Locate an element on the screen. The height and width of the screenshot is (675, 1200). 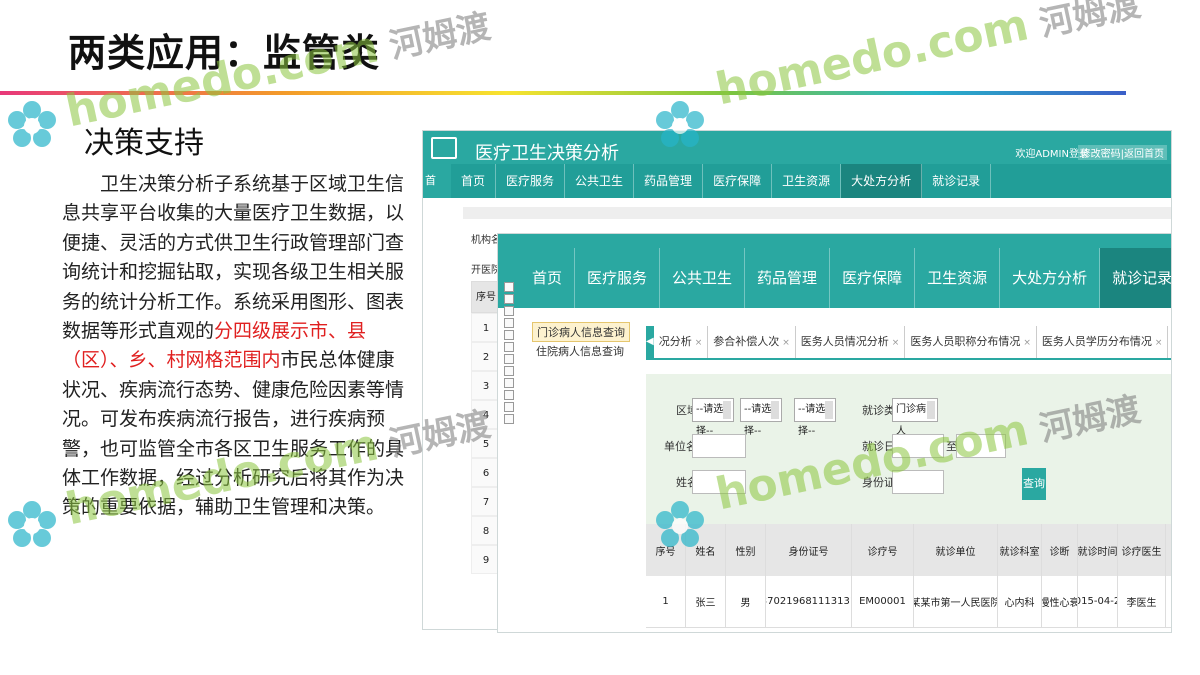
result-cell: 1 is located at coordinates (666, 601).